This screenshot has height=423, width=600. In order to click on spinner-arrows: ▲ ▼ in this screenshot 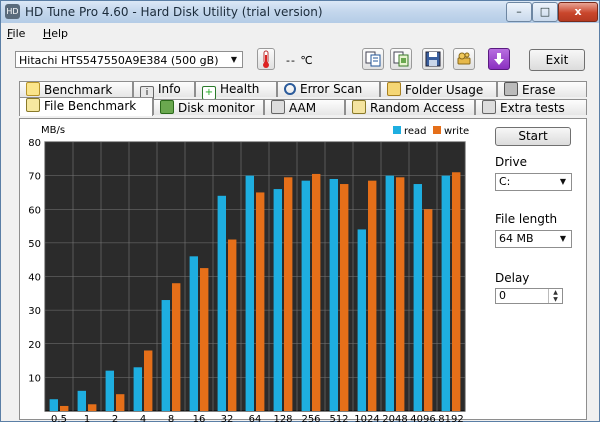, I will do `click(555, 296)`.